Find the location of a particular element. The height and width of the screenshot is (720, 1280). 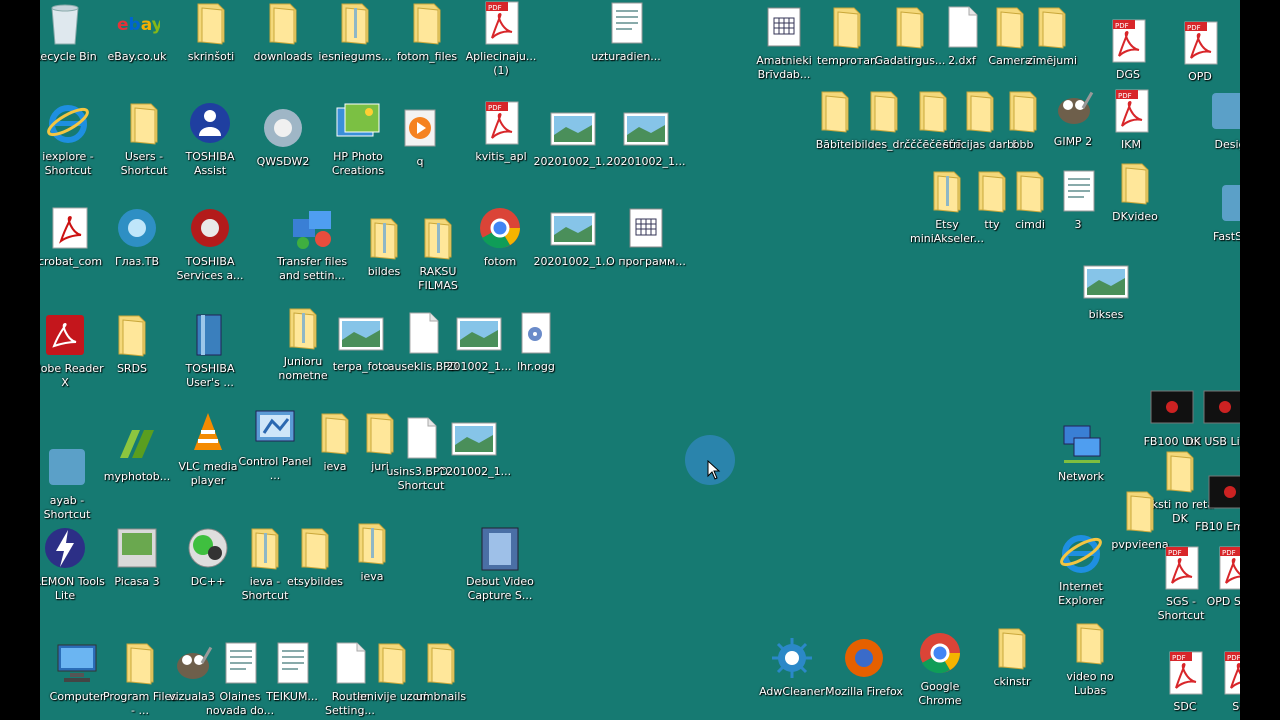

app-icon is located at coordinates (1228, 203).